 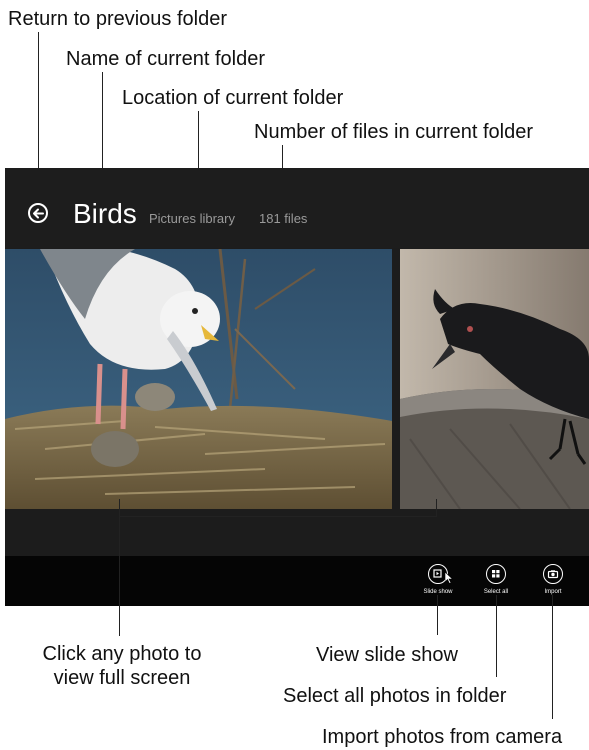 What do you see at coordinates (496, 636) in the screenshot?
I see `leader-line-select-all` at bounding box center [496, 636].